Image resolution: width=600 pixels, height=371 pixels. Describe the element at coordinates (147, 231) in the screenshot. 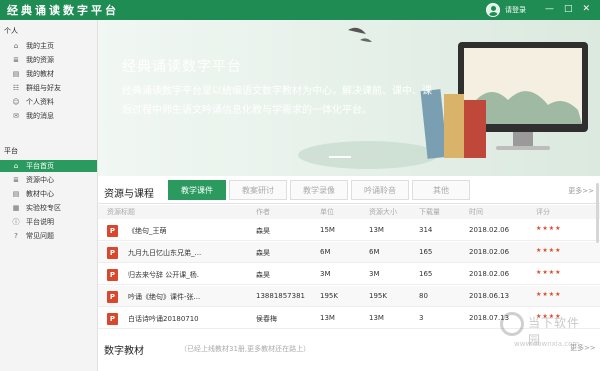

I see `cell-title: 《绝句_王萌` at that location.